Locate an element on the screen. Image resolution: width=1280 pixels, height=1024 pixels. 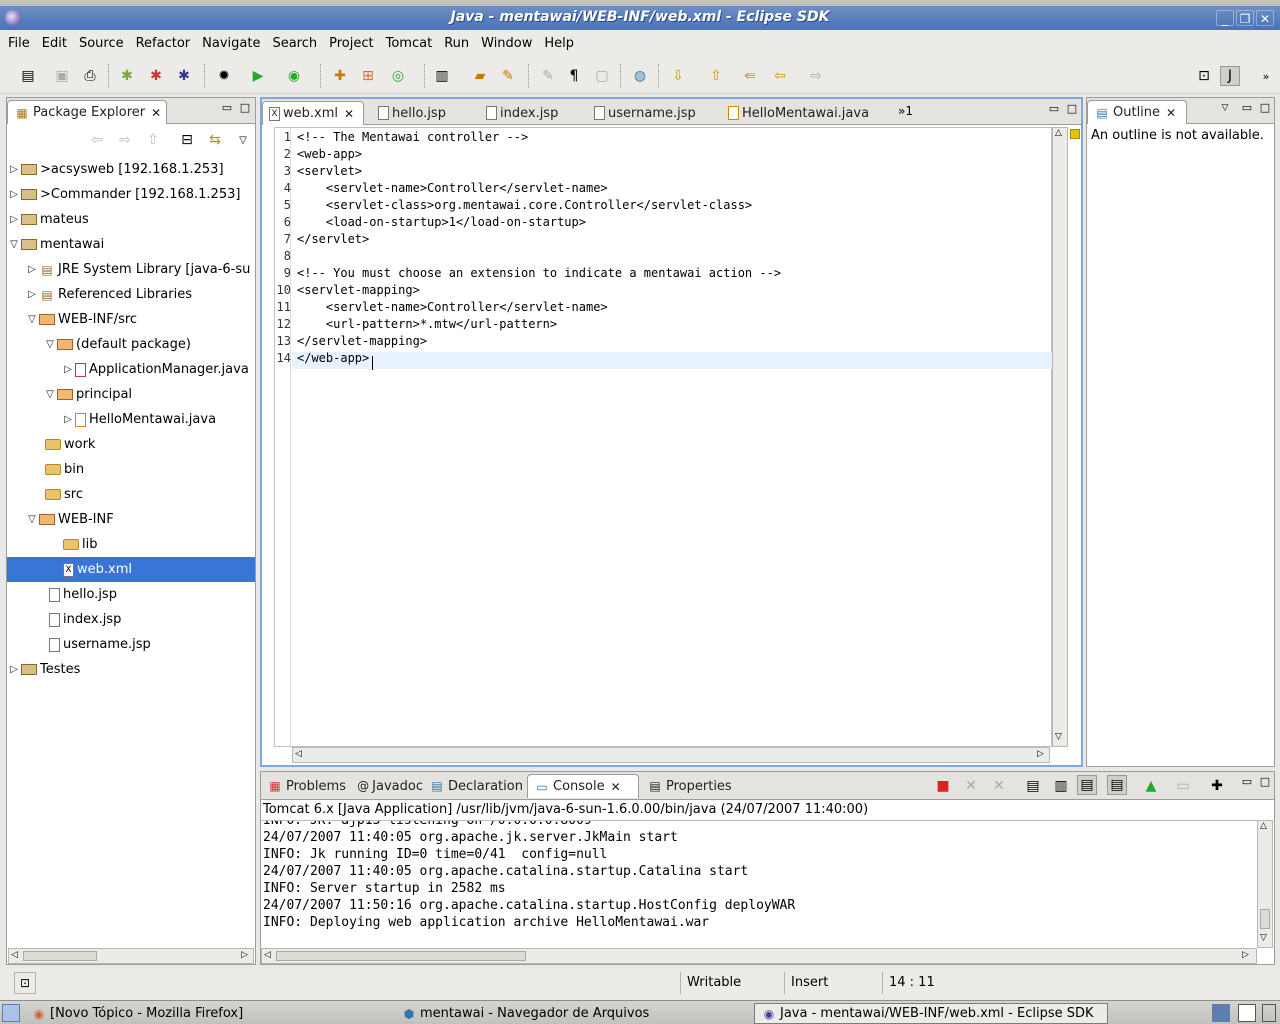
menu-run: Run is located at coordinates (458, 43).